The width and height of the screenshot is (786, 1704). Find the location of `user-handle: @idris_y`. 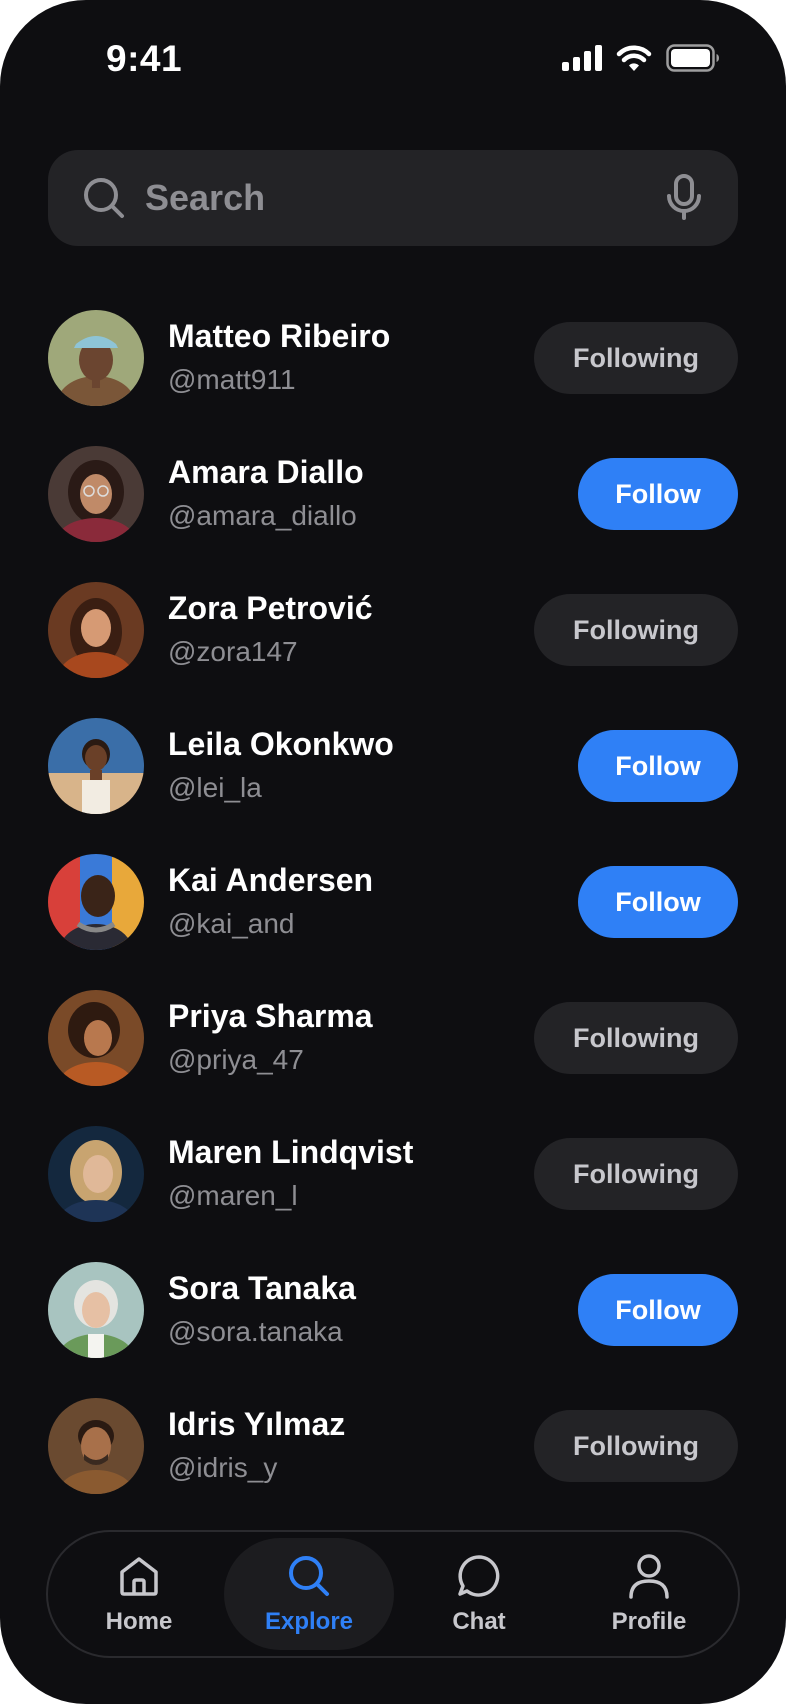

user-handle: @idris_y is located at coordinates (223, 1467).